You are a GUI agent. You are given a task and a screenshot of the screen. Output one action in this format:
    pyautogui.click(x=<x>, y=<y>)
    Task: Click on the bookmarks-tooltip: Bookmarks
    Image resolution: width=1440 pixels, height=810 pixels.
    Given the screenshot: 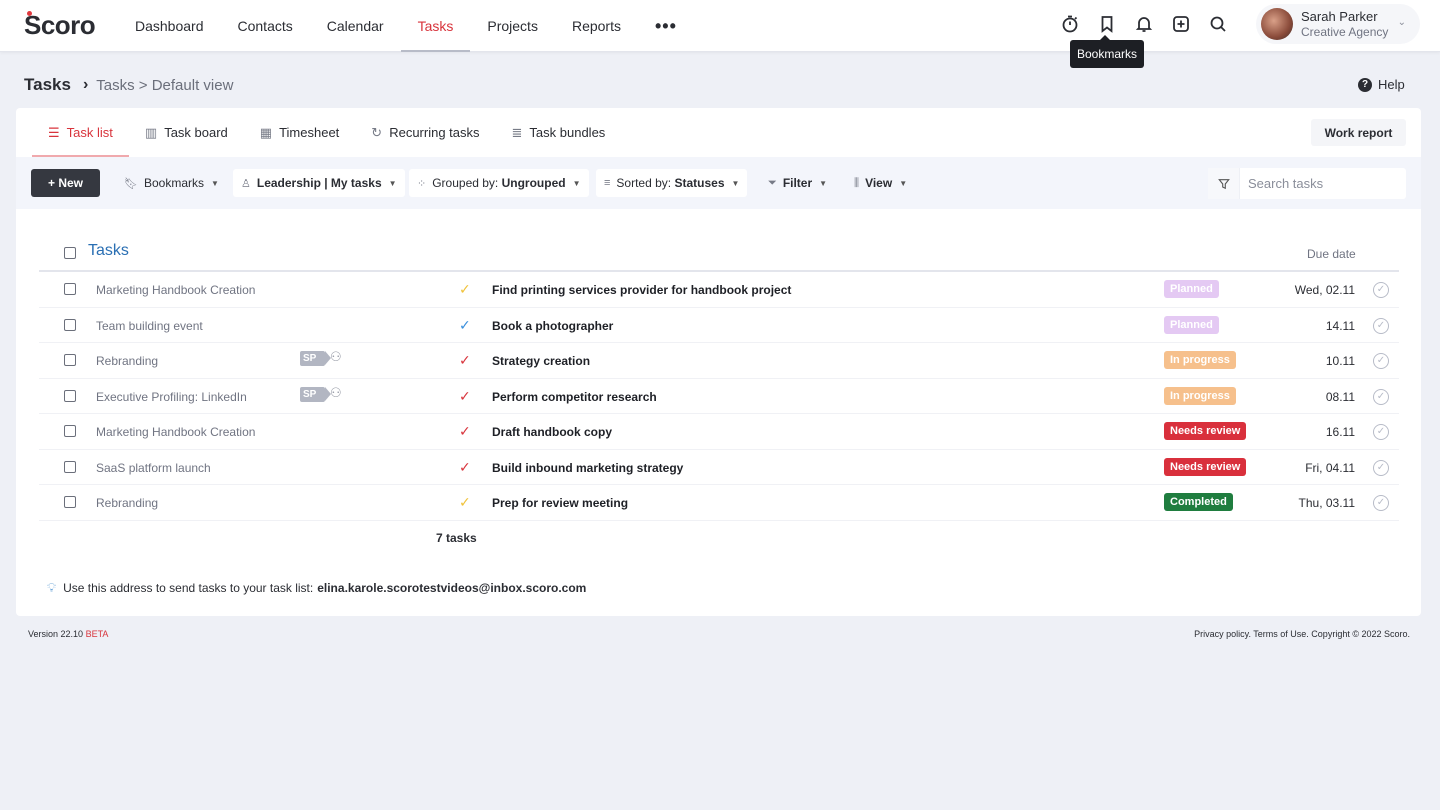 What is the action you would take?
    pyautogui.click(x=1107, y=51)
    